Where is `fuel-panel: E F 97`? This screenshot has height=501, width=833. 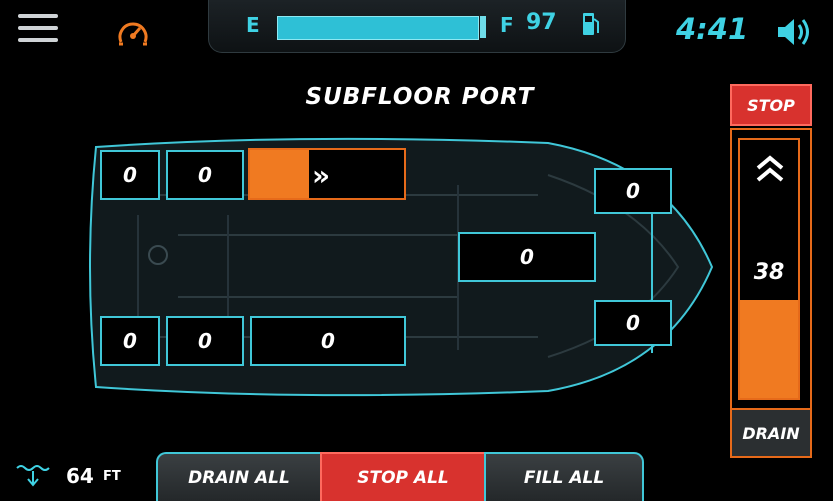 fuel-panel: E F 97 is located at coordinates (417, 26).